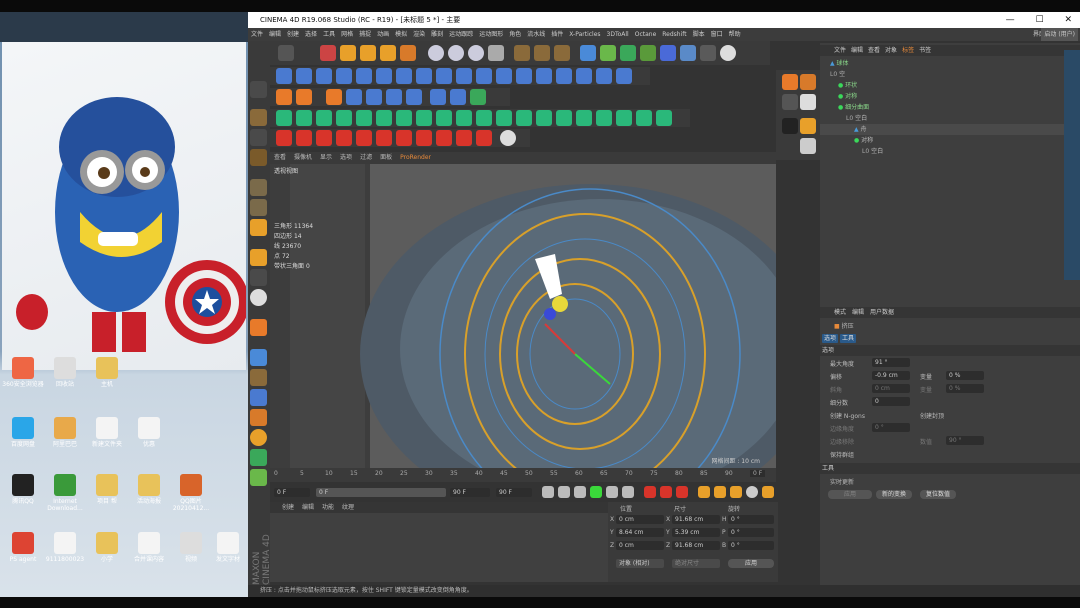 This screenshot has height=608, width=1080. What do you see at coordinates (23, 547) in the screenshot?
I see `desktop-icon: PS agent` at bounding box center [23, 547].